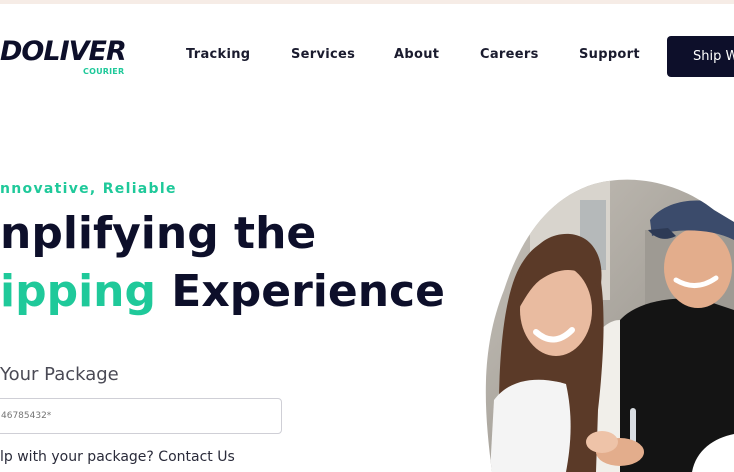 This screenshot has width=734, height=472. I want to click on nav-services: Services, so click(323, 54).